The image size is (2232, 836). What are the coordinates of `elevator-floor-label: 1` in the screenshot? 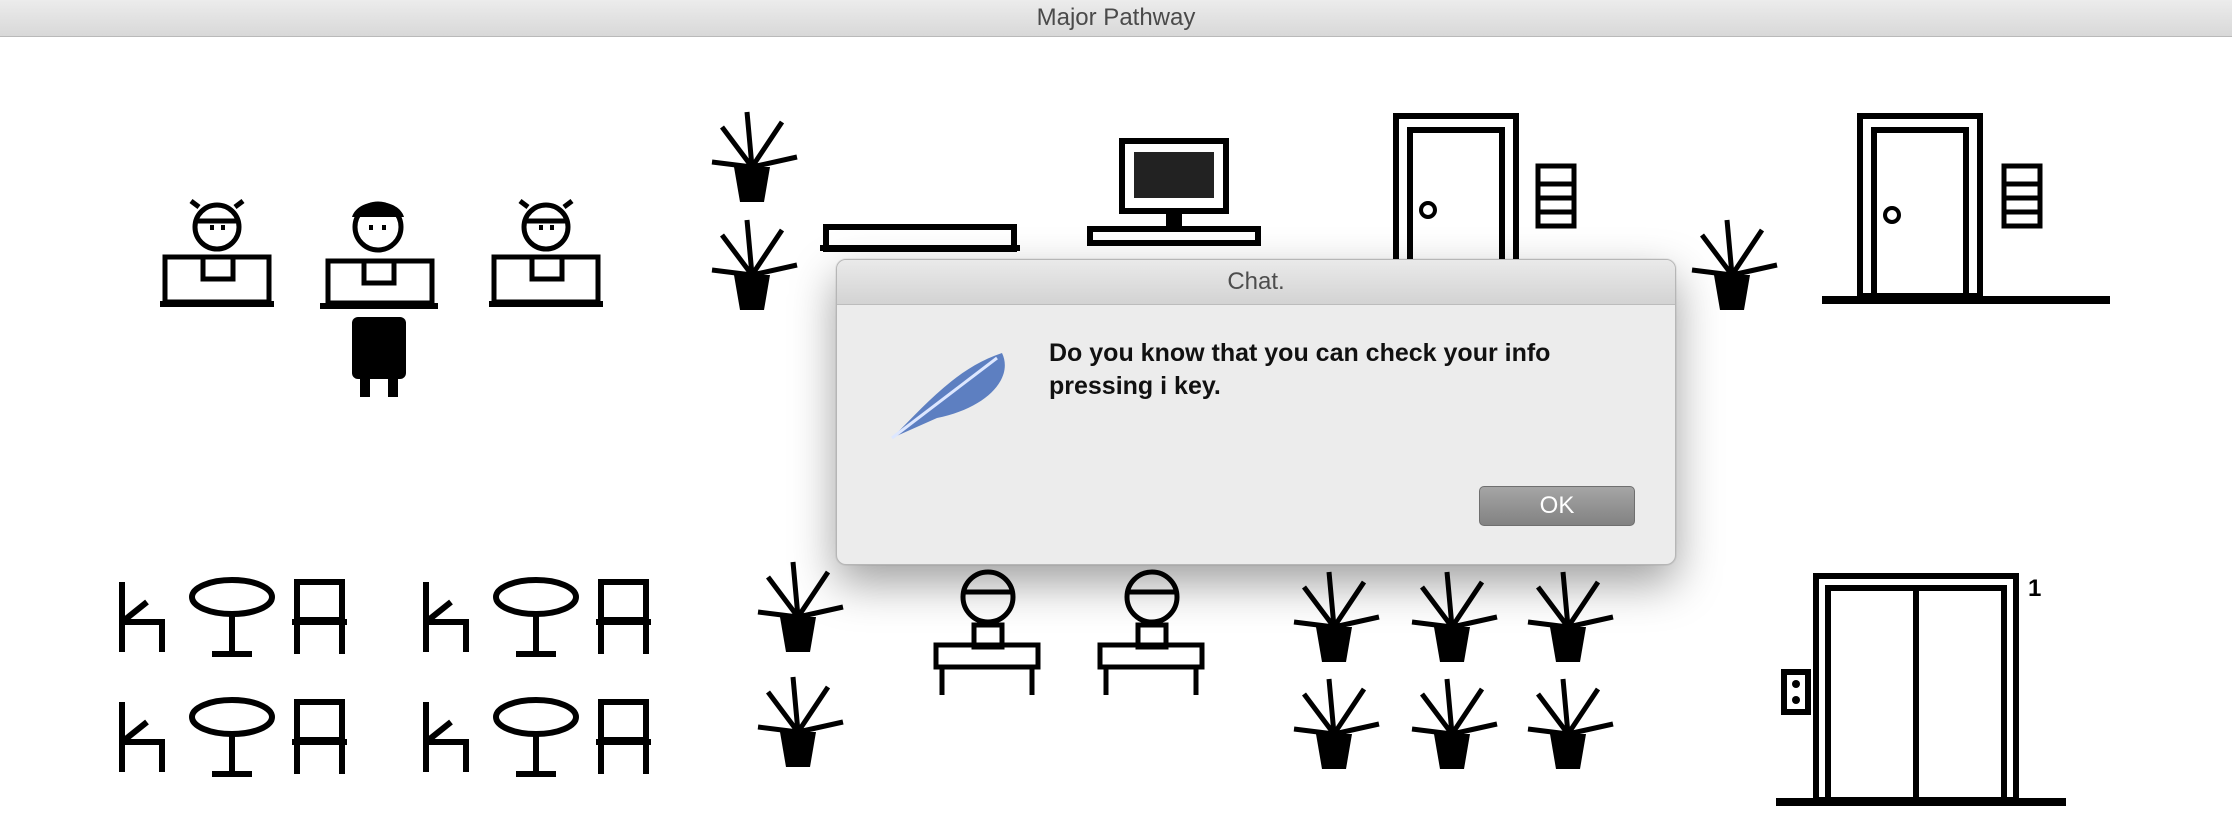 It's located at (2035, 588).